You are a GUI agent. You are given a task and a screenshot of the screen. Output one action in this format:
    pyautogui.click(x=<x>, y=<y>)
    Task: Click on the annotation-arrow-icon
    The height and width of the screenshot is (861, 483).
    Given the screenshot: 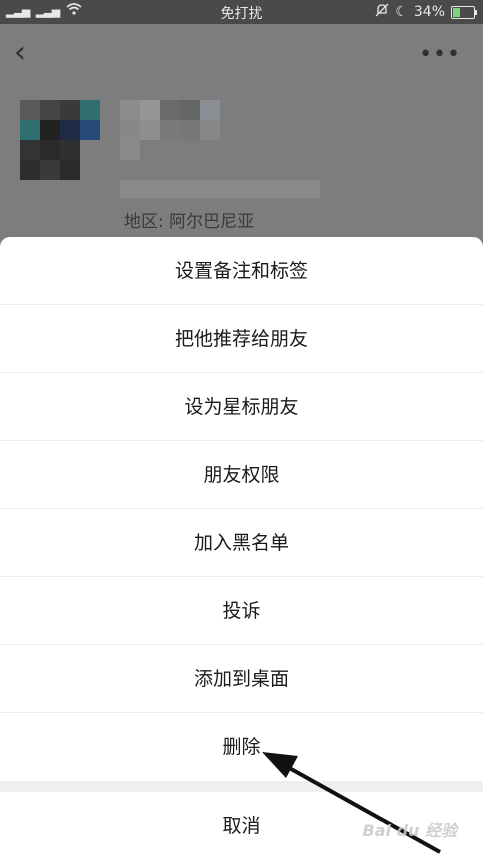 What is the action you would take?
    pyautogui.click(x=351, y=803)
    